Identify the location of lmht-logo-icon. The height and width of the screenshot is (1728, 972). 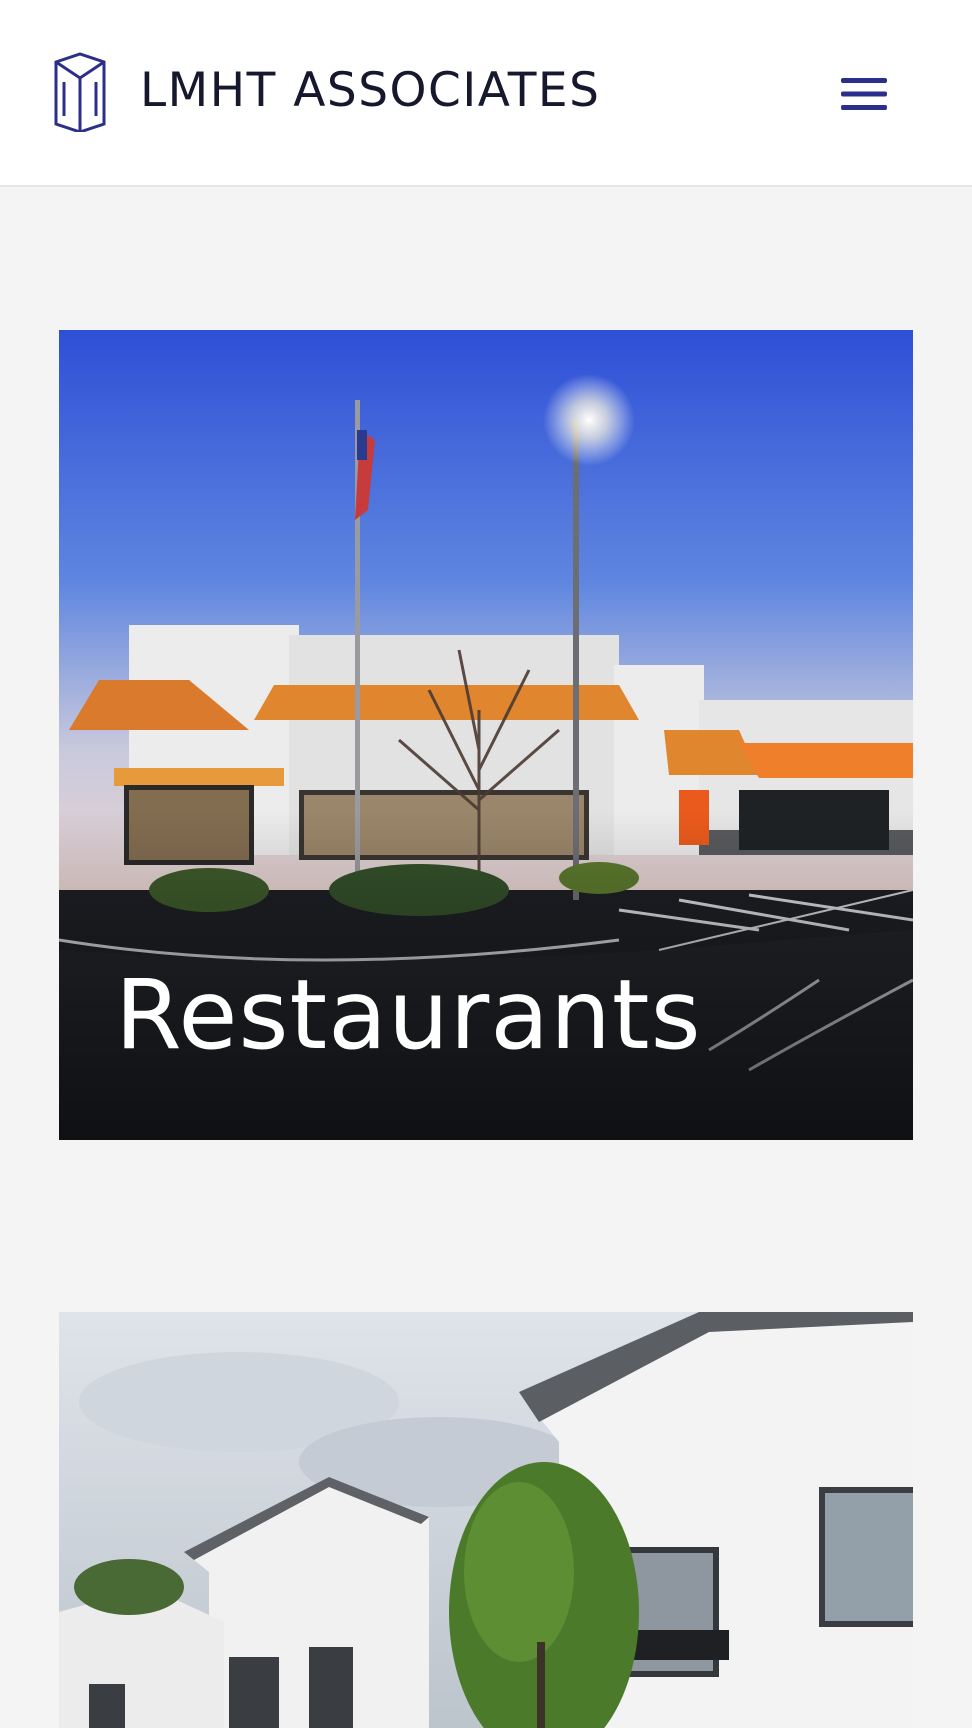
(80, 92).